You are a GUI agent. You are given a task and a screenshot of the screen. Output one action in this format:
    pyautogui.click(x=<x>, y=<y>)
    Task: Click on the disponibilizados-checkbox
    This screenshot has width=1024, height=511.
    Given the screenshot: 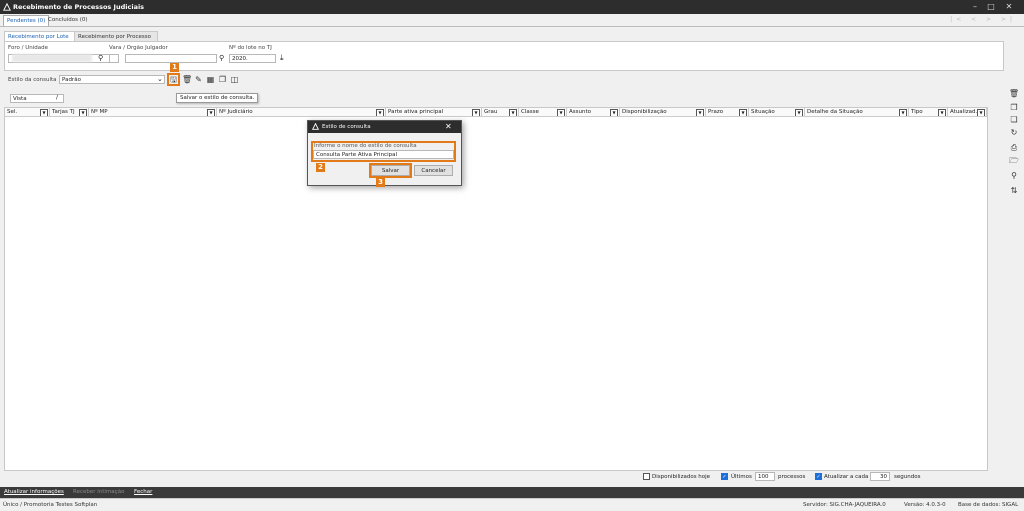 What is the action you would take?
    pyautogui.click(x=646, y=476)
    